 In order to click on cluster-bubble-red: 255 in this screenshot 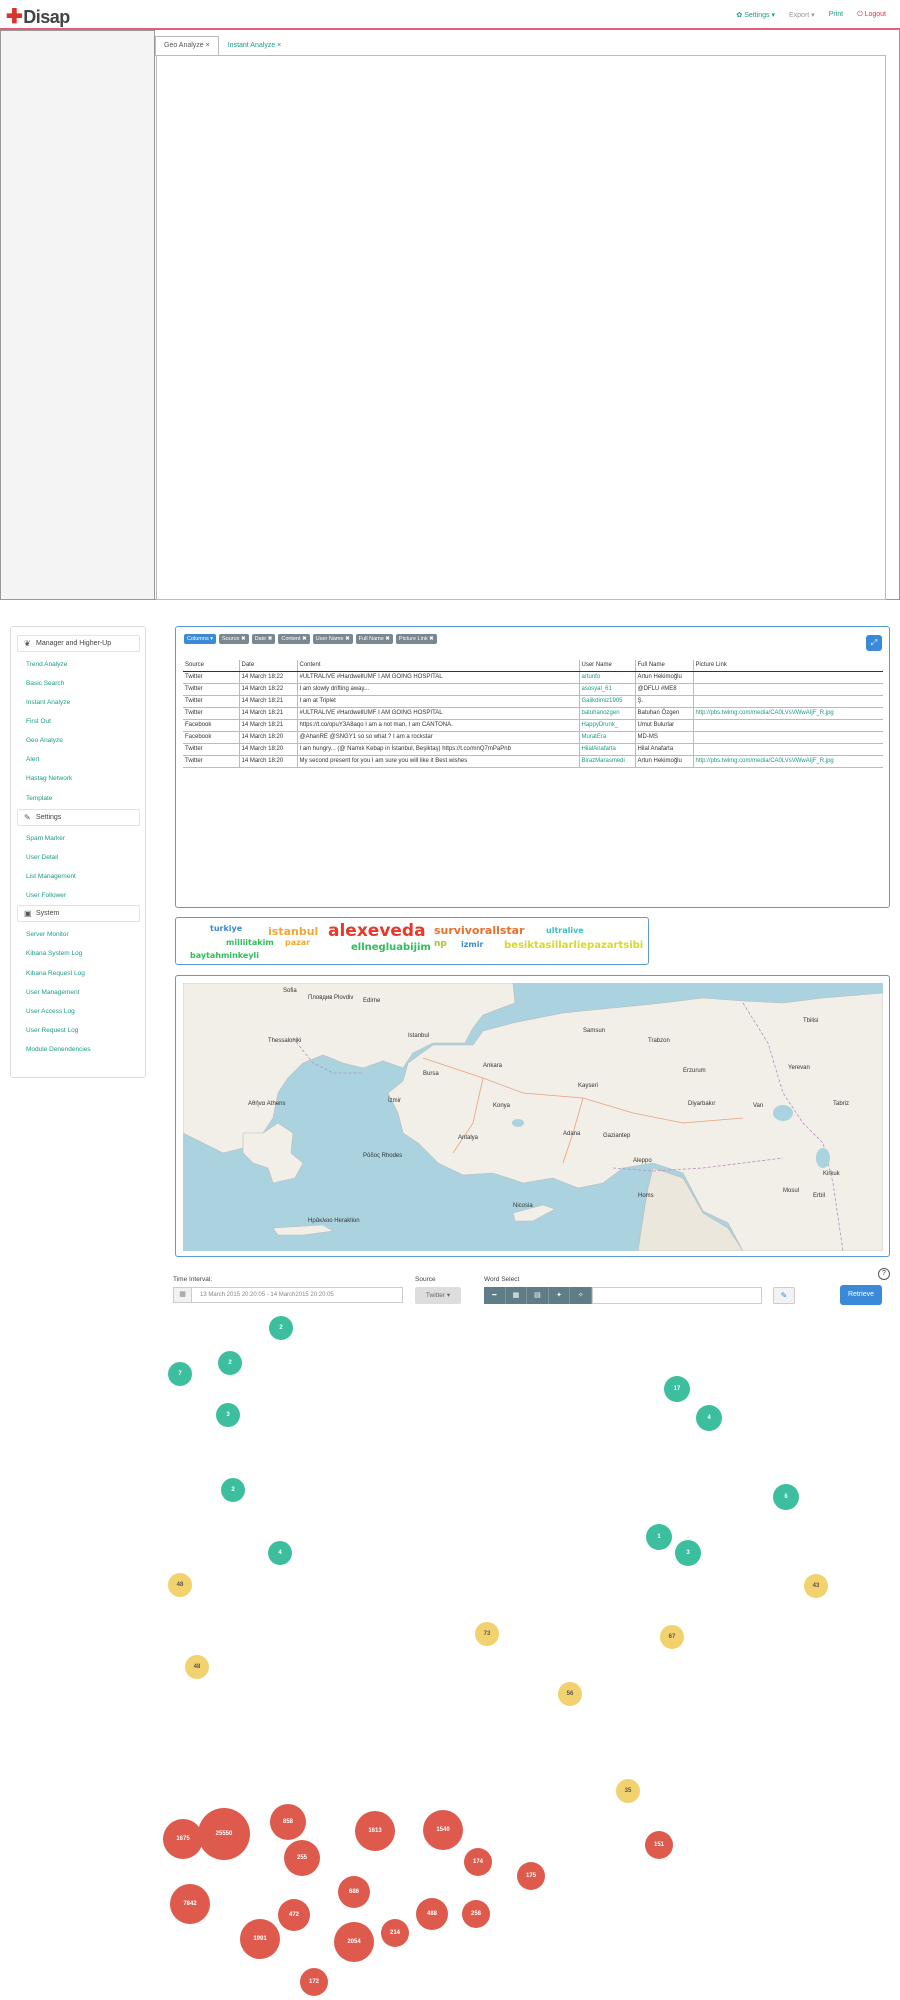, I will do `click(302, 1858)`.